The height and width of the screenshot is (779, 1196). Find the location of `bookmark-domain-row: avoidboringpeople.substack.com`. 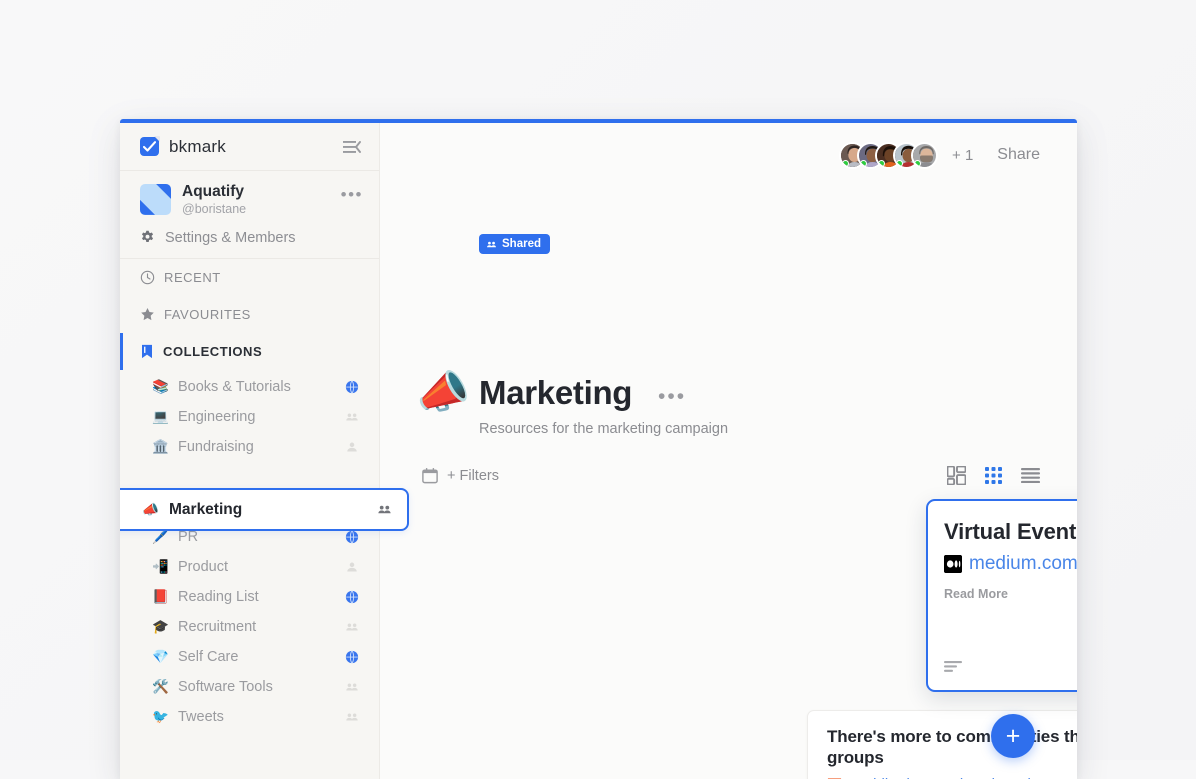

bookmark-domain-row: avoidboringpeople.substack.com is located at coordinates (952, 777).